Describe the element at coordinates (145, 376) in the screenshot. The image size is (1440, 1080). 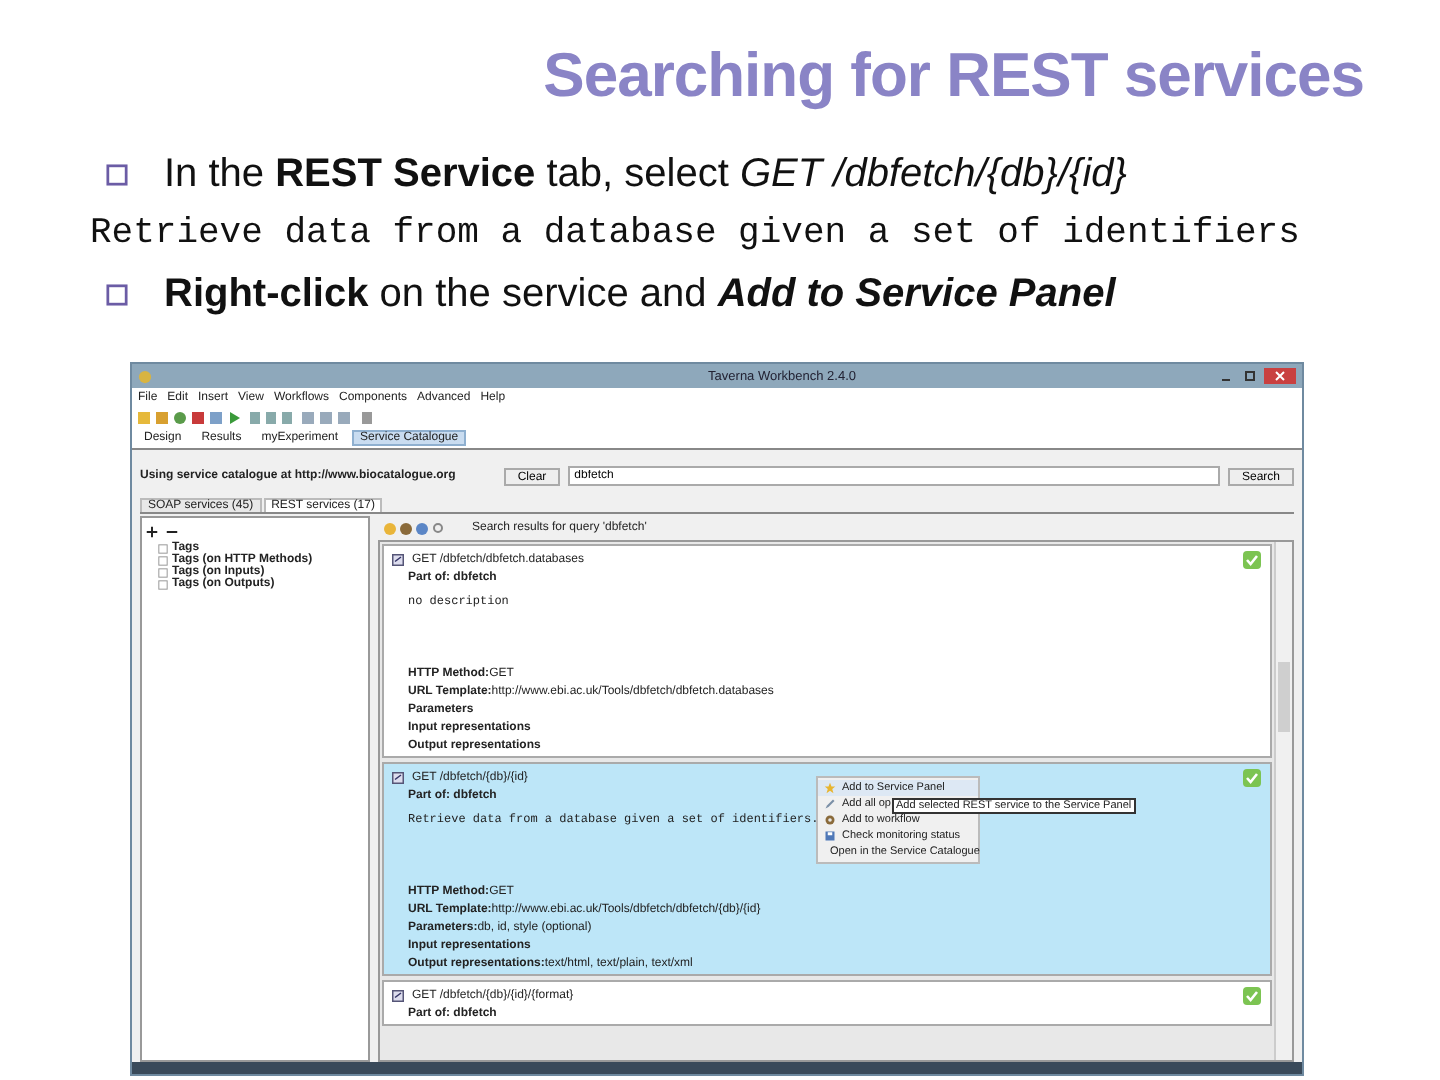
I see `app-icon` at that location.